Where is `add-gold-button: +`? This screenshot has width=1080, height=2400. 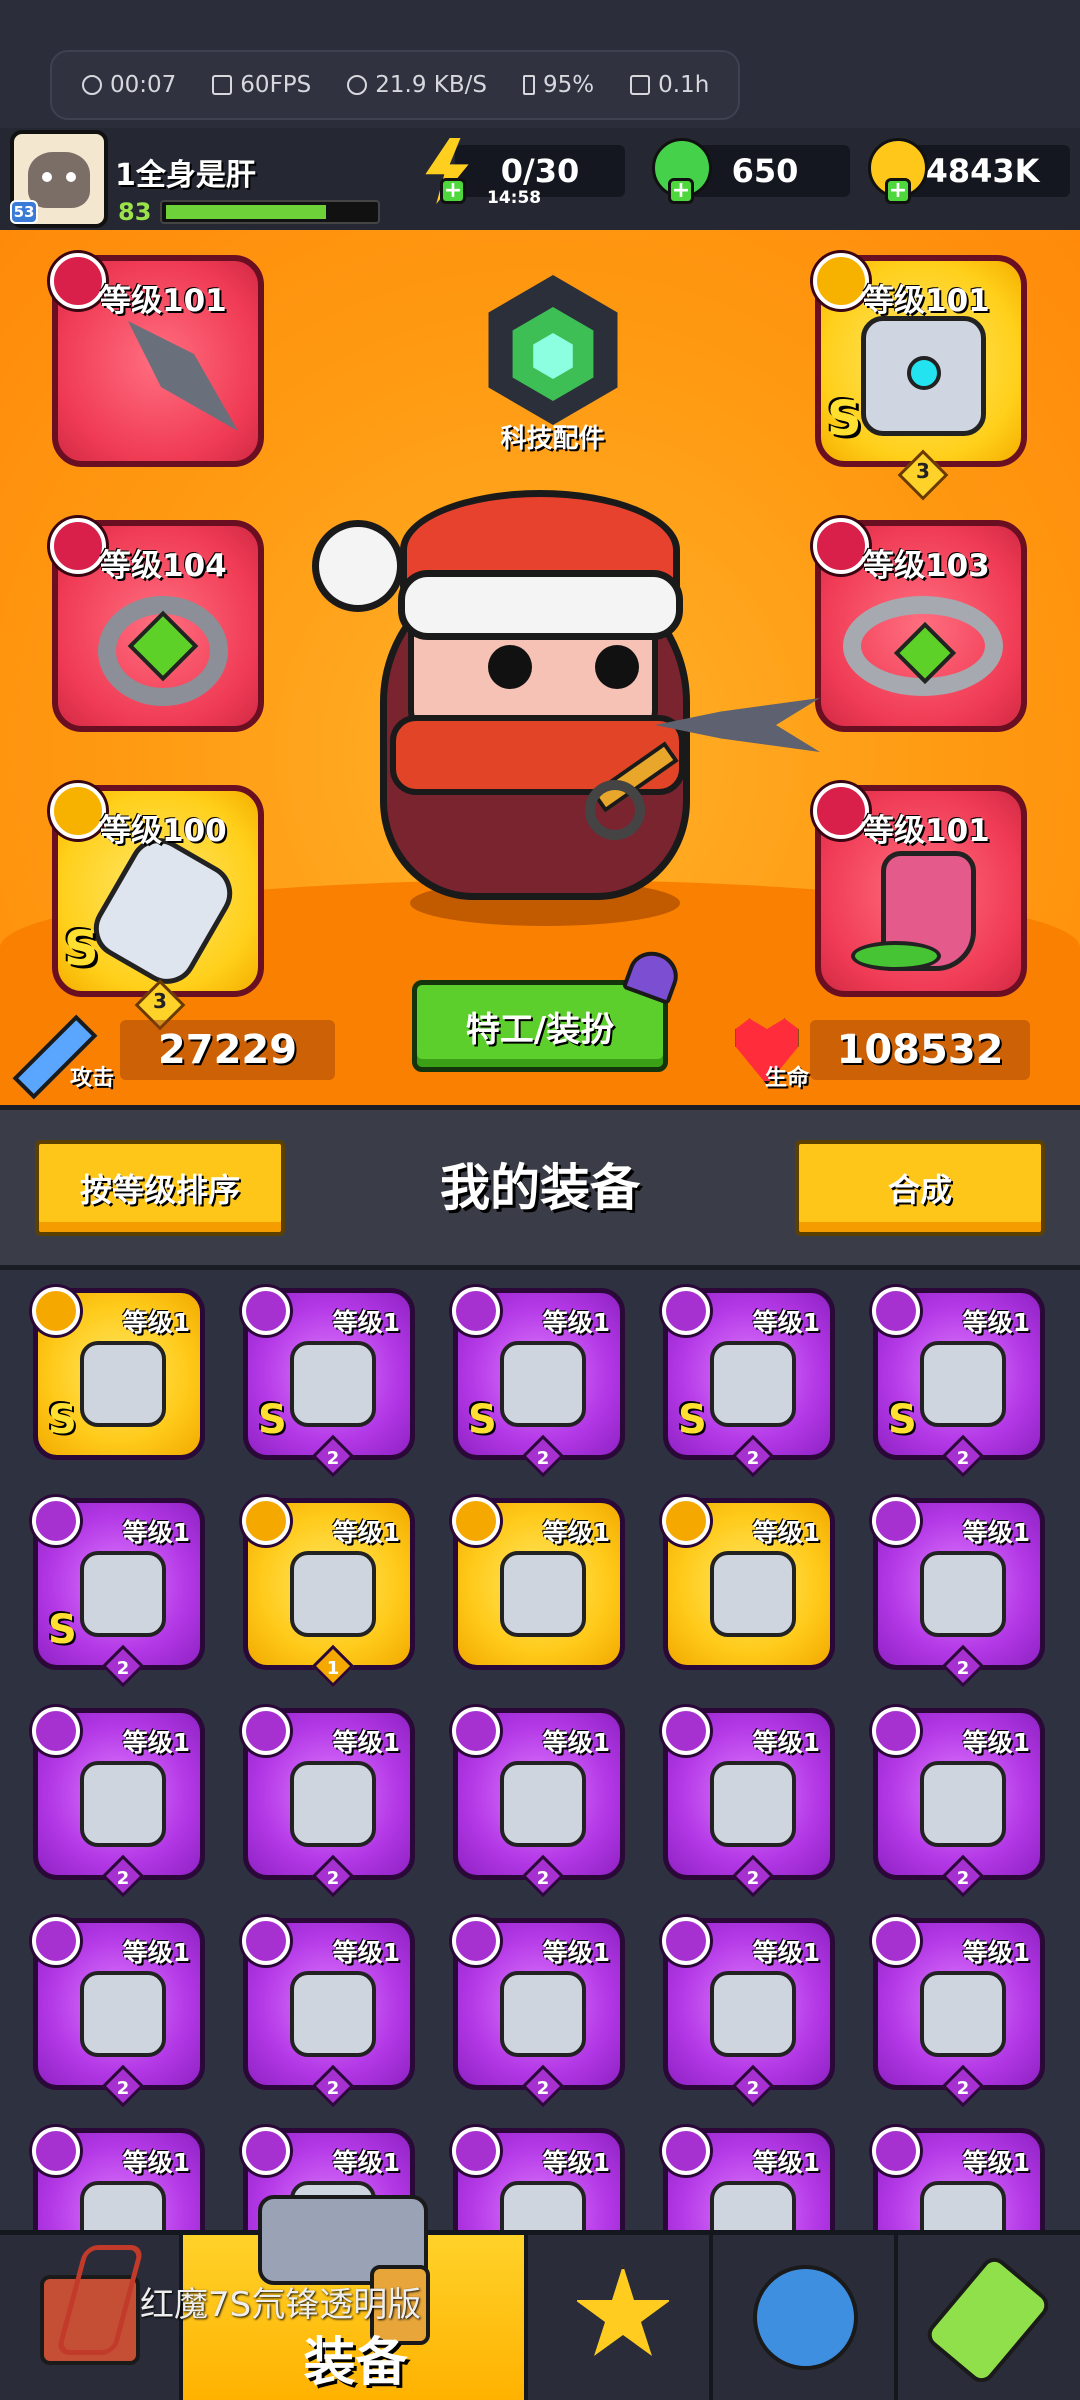
add-gold-button: + is located at coordinates (898, 191).